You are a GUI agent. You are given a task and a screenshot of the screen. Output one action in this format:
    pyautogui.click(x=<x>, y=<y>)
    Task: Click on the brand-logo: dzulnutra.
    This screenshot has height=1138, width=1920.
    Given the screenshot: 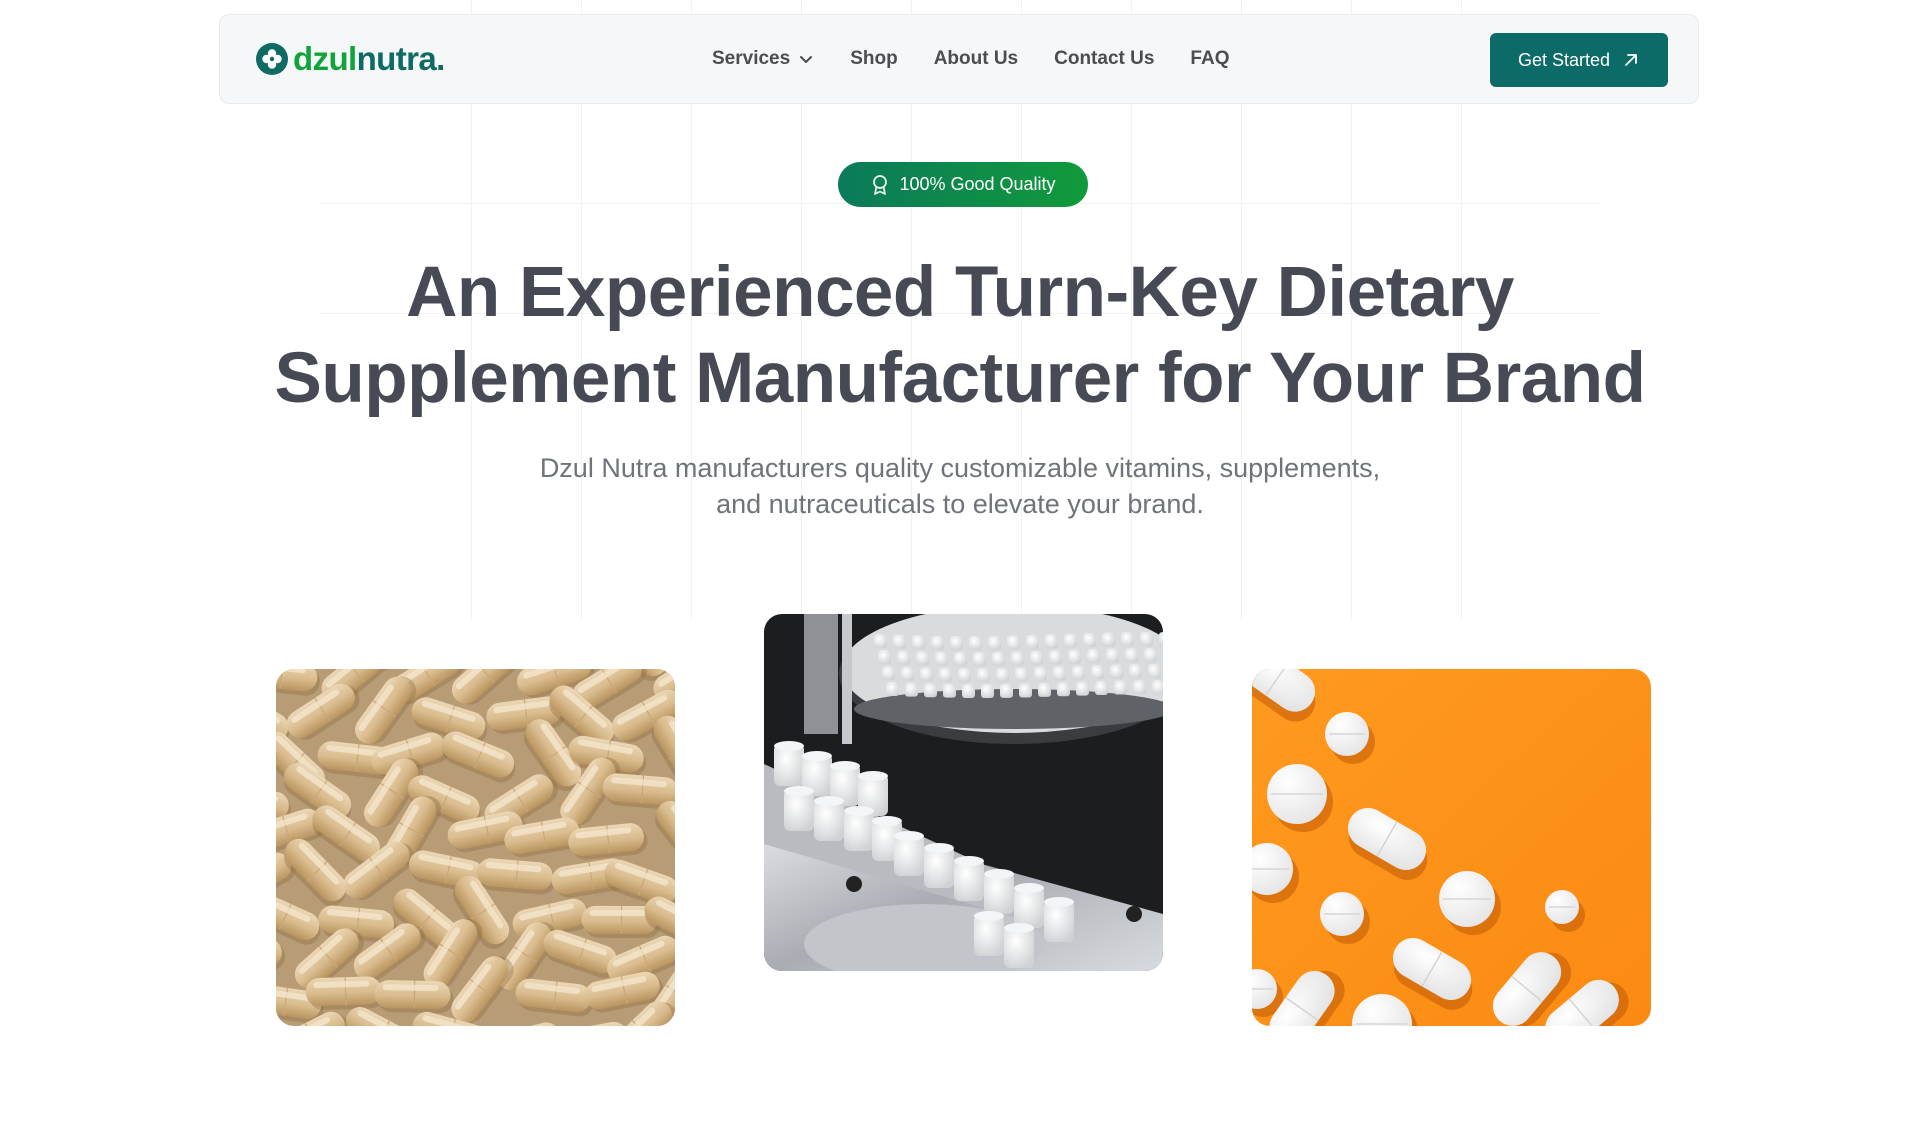 What is the action you would take?
    pyautogui.click(x=350, y=59)
    